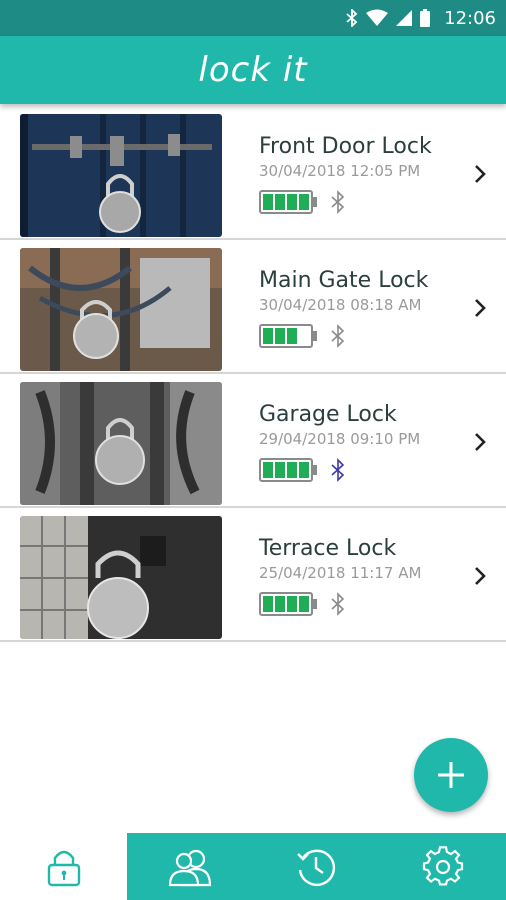 Image resolution: width=506 pixels, height=900 pixels. Describe the element at coordinates (253, 18) in the screenshot. I see `status-bar: 12:06` at that location.